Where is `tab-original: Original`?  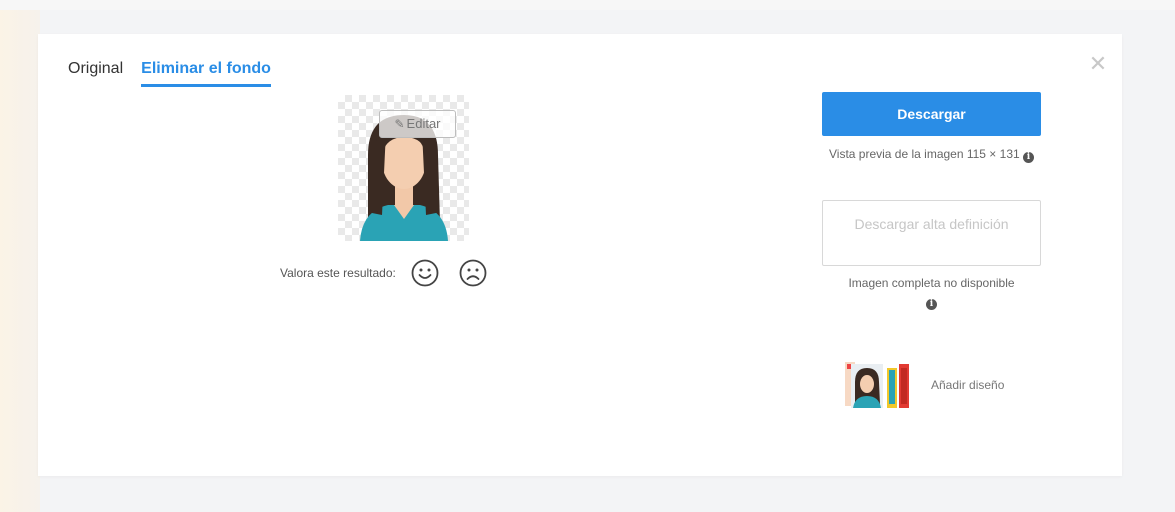
tab-original: Original is located at coordinates (95, 73).